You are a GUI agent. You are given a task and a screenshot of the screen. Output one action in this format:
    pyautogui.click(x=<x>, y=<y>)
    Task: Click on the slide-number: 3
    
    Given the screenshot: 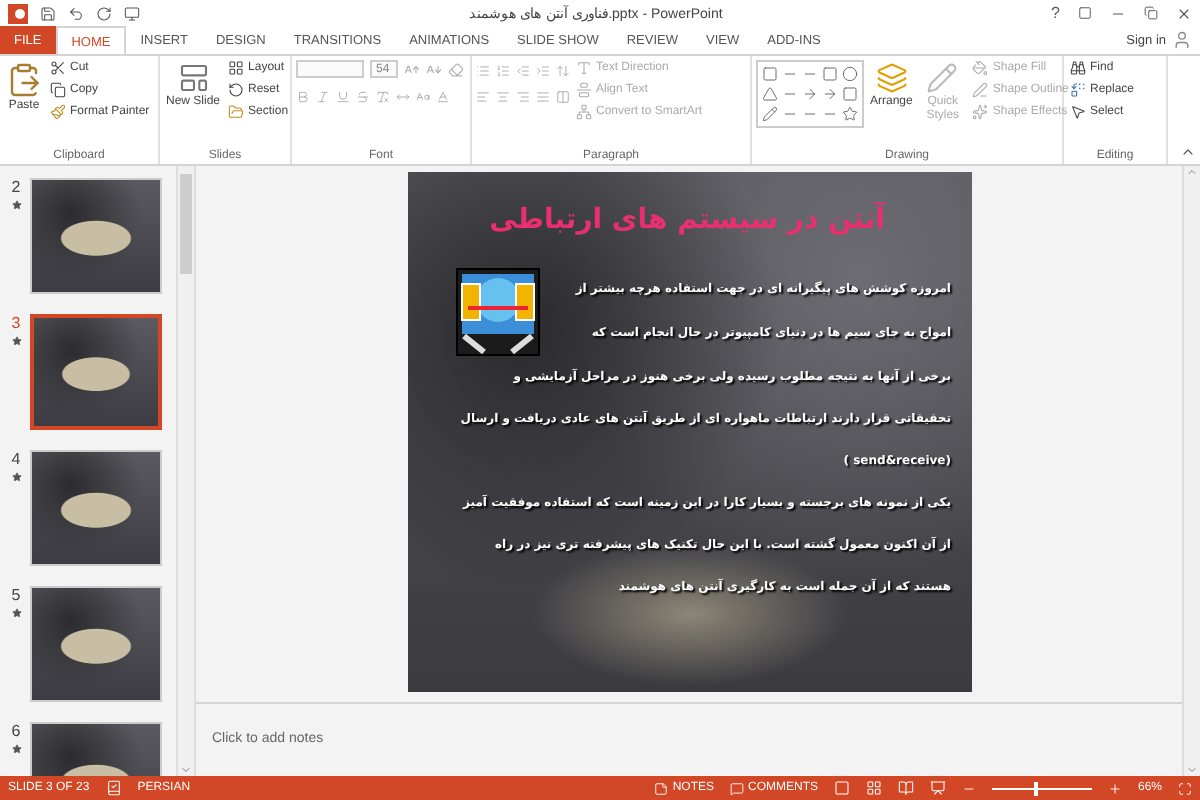 What is the action you would take?
    pyautogui.click(x=16, y=323)
    